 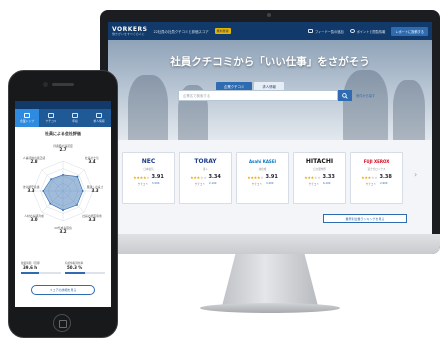 What do you see at coordinates (129, 31) in the screenshot?
I see `site-logo: VORKERS 働きがいをすべての人に` at bounding box center [129, 31].